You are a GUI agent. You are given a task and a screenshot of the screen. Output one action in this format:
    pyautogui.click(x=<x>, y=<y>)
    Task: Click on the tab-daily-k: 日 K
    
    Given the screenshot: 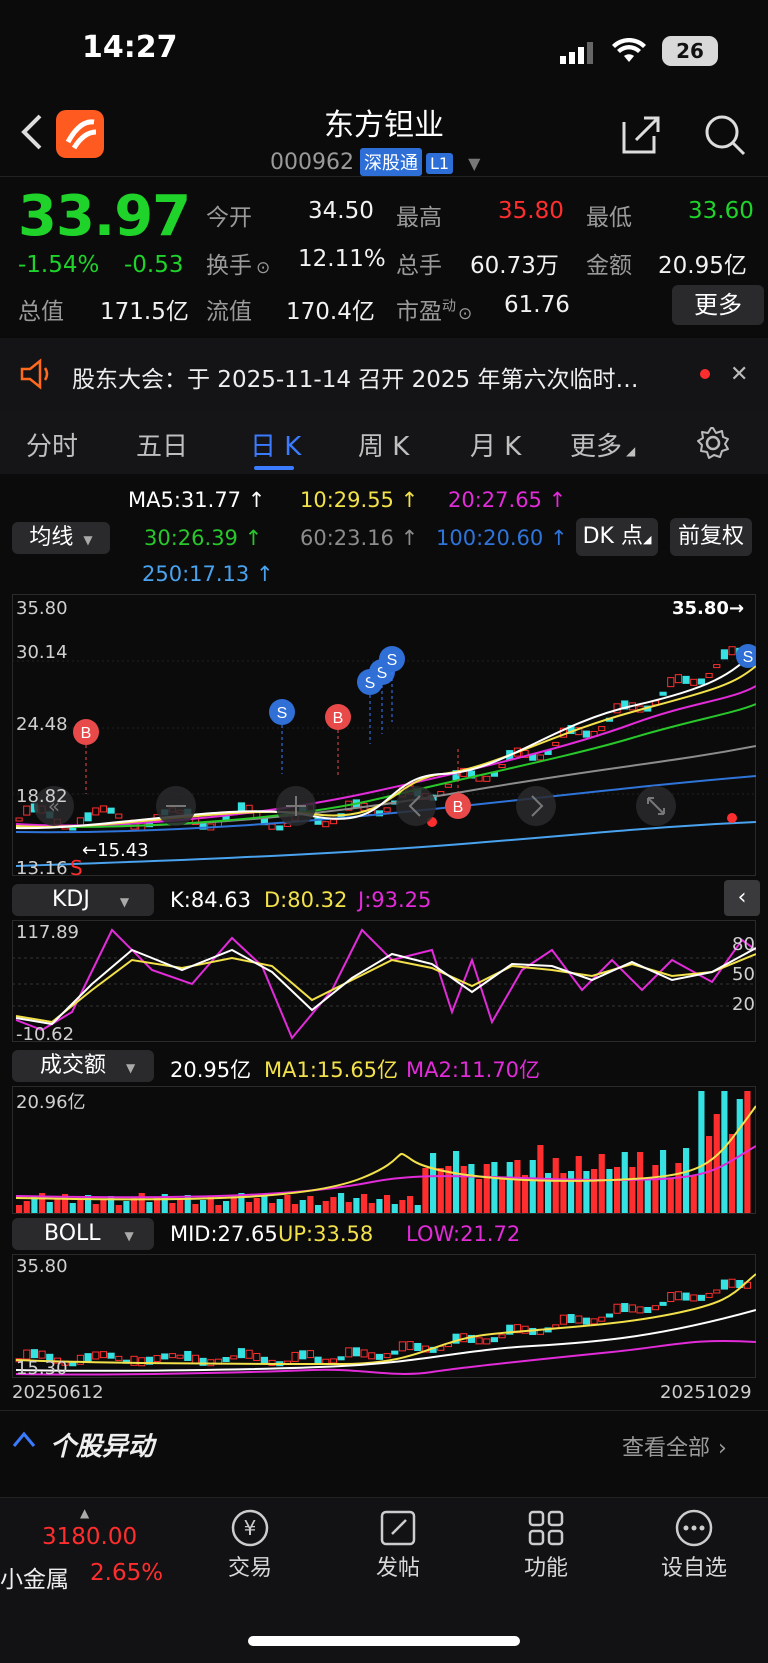 What is the action you would take?
    pyautogui.click(x=275, y=444)
    